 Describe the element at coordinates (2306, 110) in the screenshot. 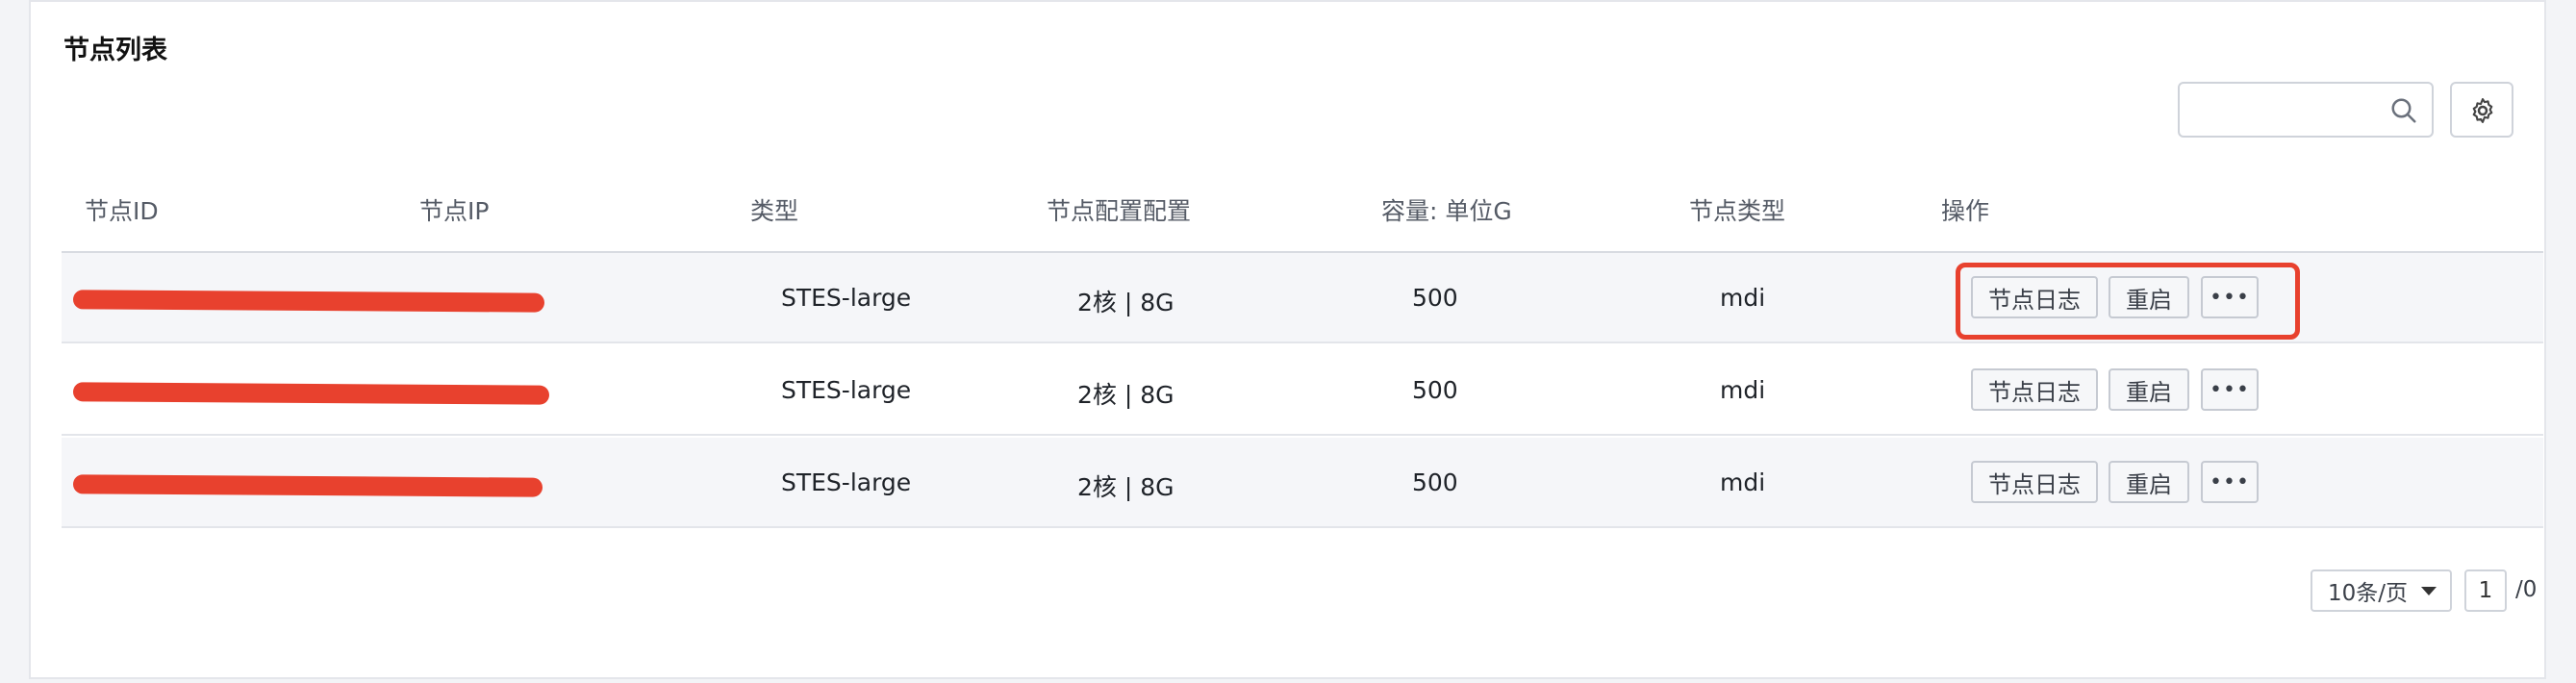

I see `search-input` at that location.